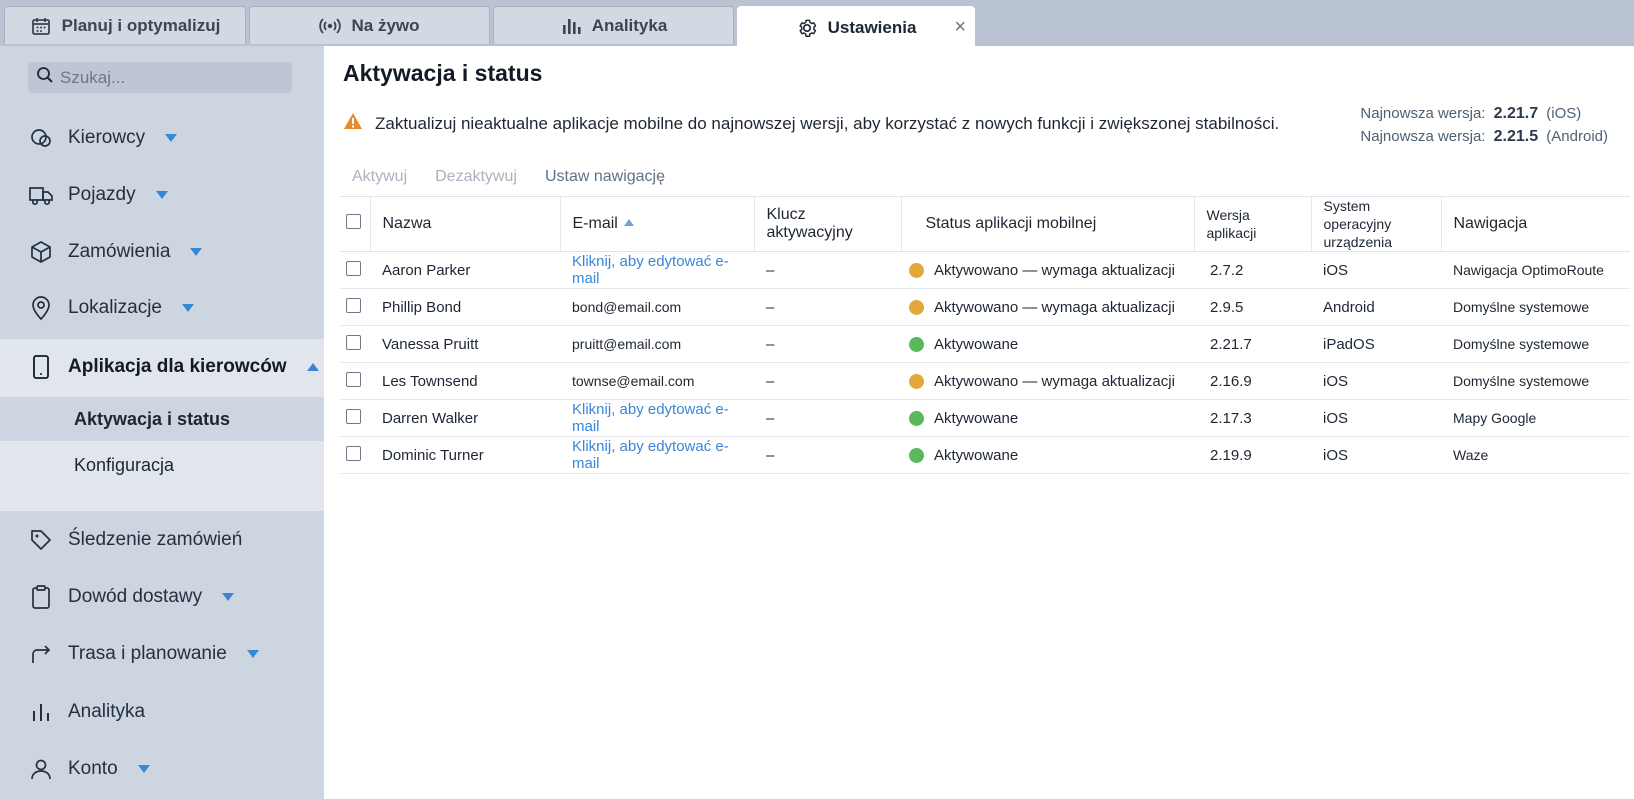 This screenshot has height=799, width=1634. I want to click on search-input, so click(170, 77).